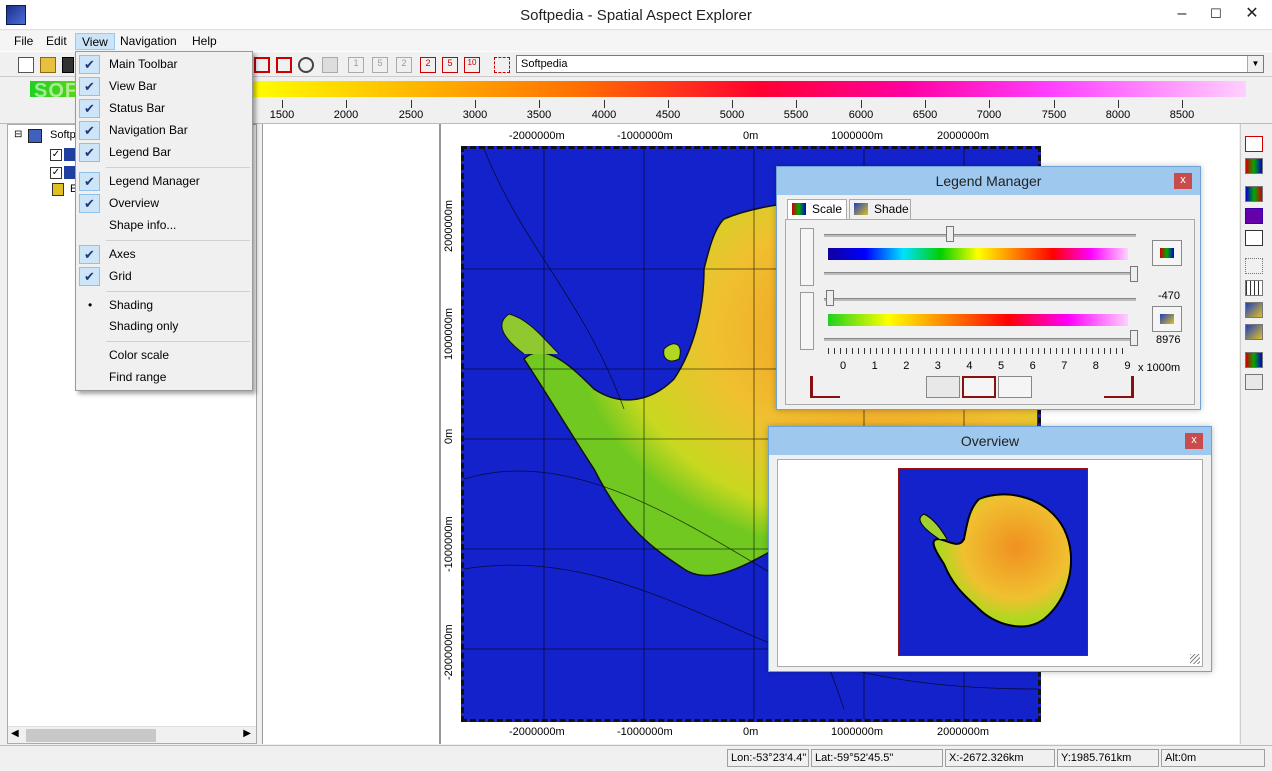 This screenshot has width=1272, height=771. I want to click on new-file-icon, so click(26, 65).